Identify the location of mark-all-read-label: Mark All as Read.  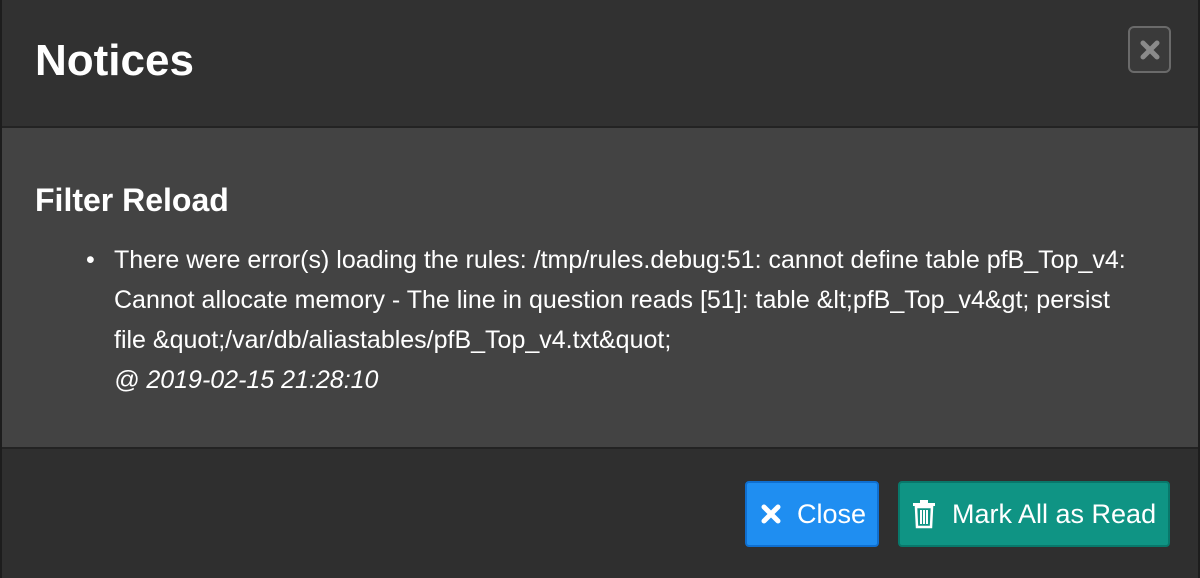
(1054, 513).